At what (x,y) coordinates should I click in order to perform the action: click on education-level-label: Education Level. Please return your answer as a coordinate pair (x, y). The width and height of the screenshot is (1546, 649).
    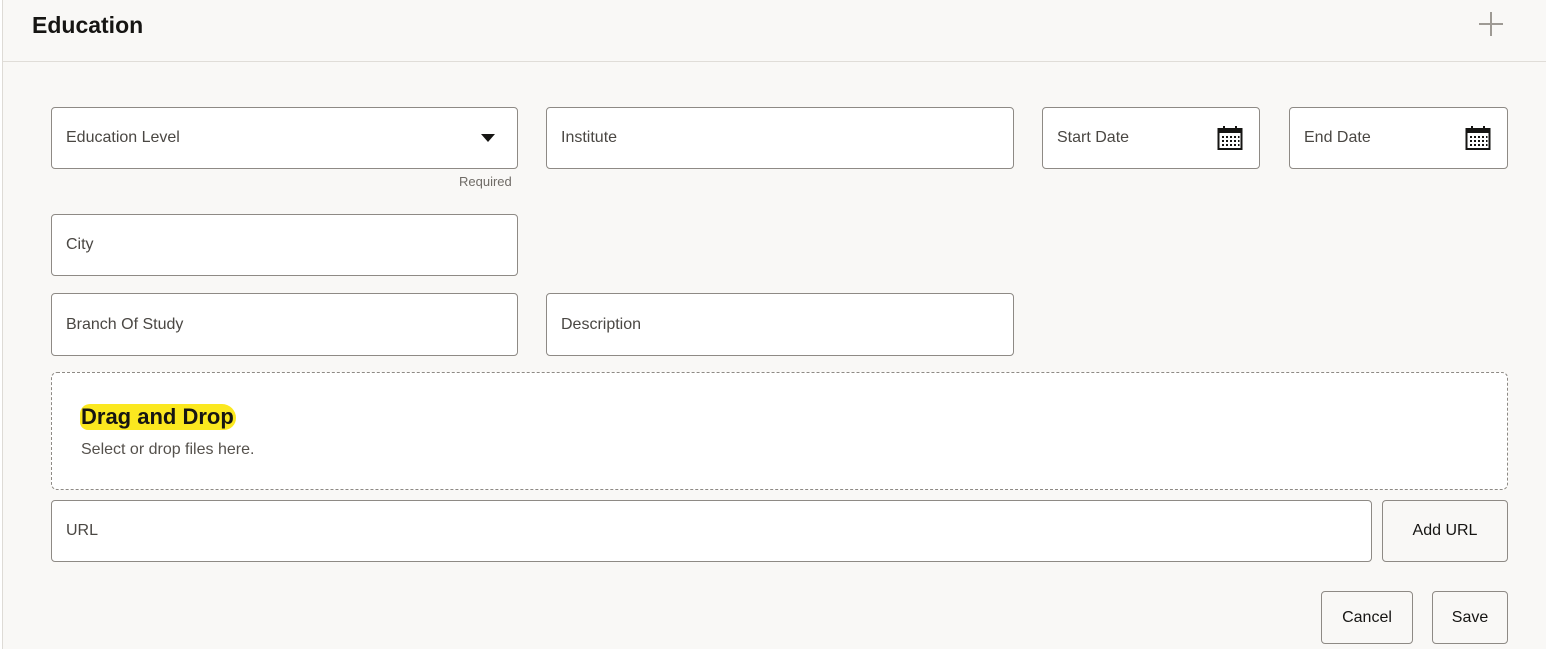
    Looking at the image, I should click on (123, 137).